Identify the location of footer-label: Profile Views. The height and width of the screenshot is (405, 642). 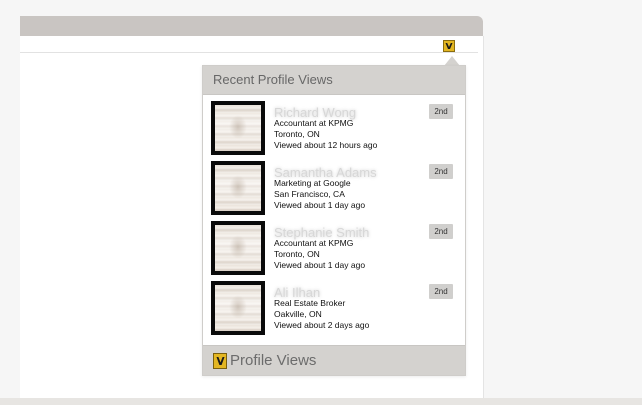
(273, 360).